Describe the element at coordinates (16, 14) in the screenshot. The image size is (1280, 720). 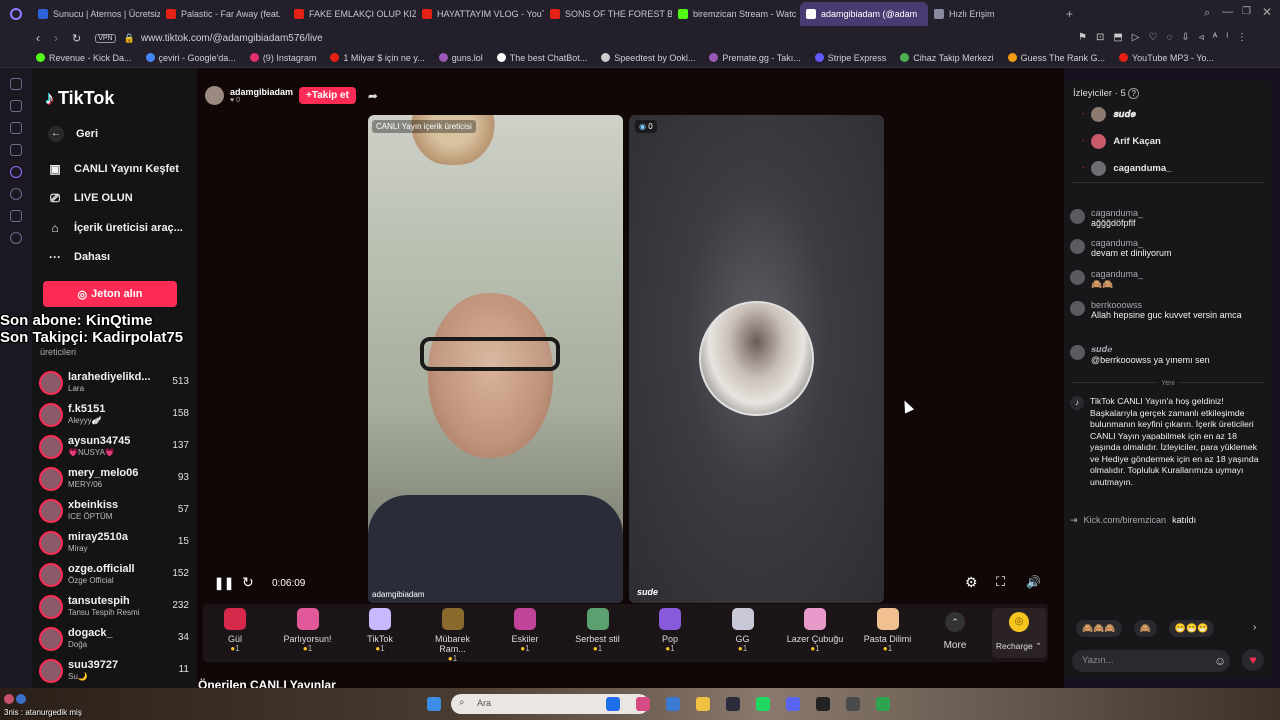
I see `opera-logo-icon` at that location.